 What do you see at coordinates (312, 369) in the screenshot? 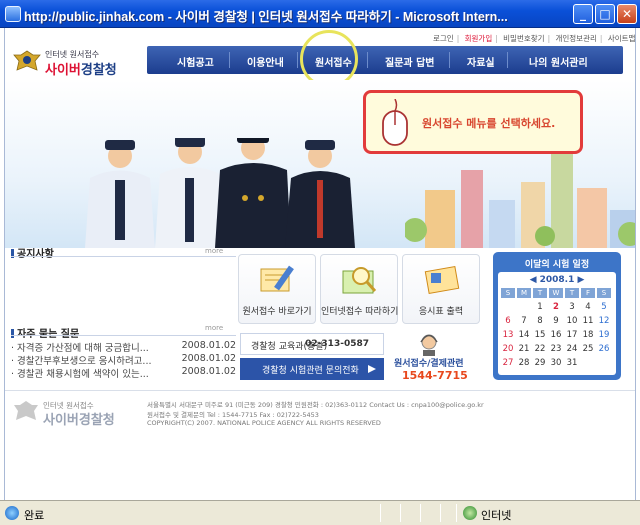
I see `exam-inquiry-banner: 경찰청 시험관련 문의전화` at bounding box center [312, 369].